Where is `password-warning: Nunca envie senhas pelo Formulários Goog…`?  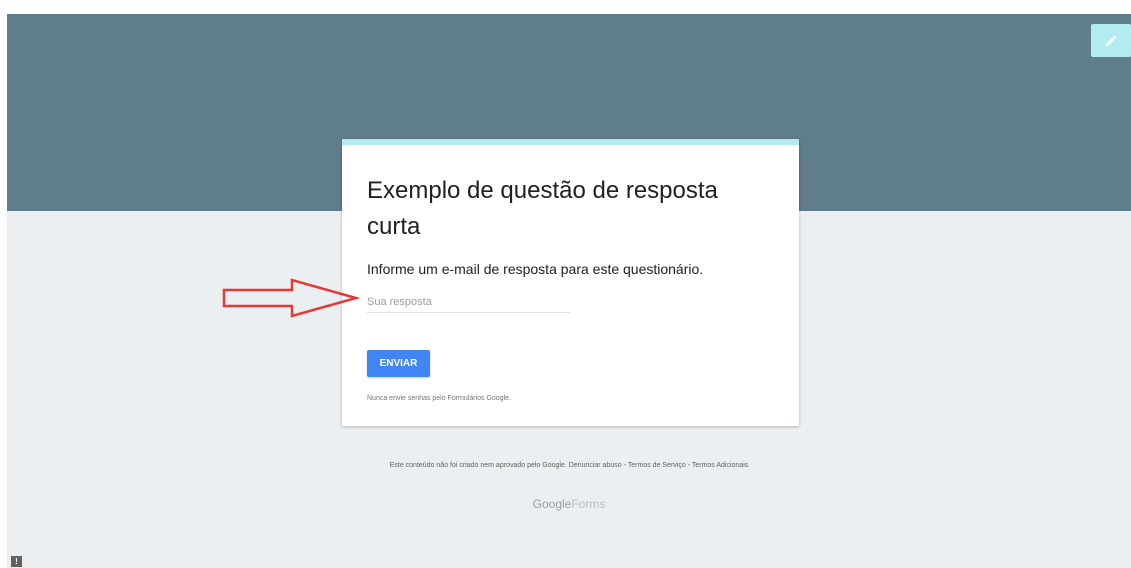
password-warning: Nunca envie senhas pelo Formulários Goog… is located at coordinates (439, 398).